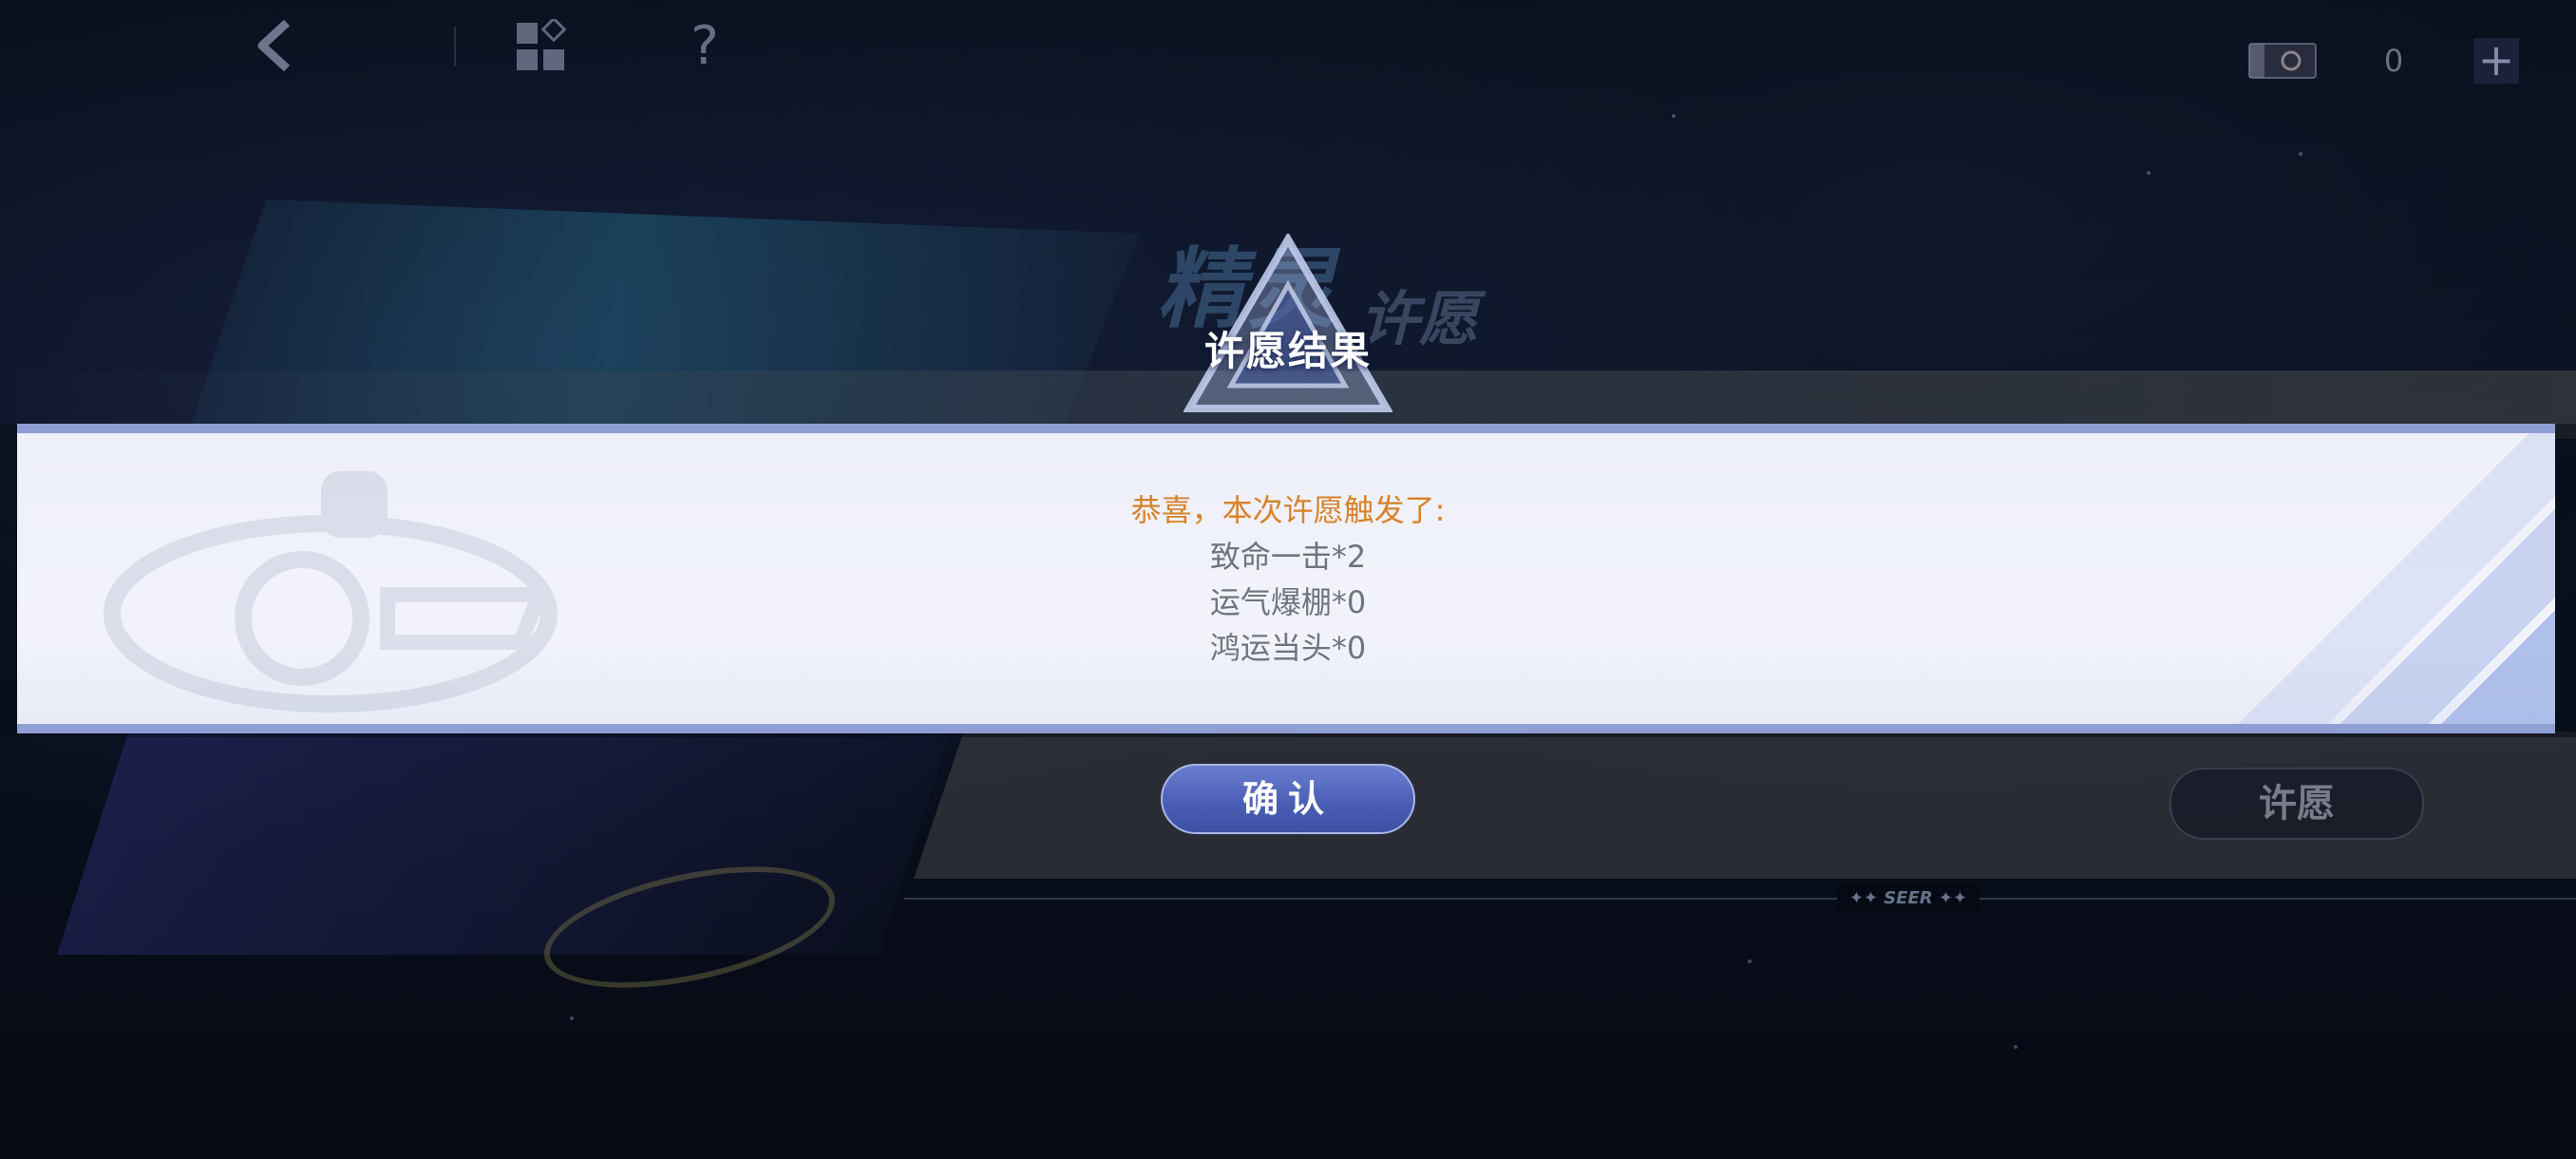 The width and height of the screenshot is (2576, 1159). Describe the element at coordinates (2282, 61) in the screenshot. I see `ticket-icon` at that location.